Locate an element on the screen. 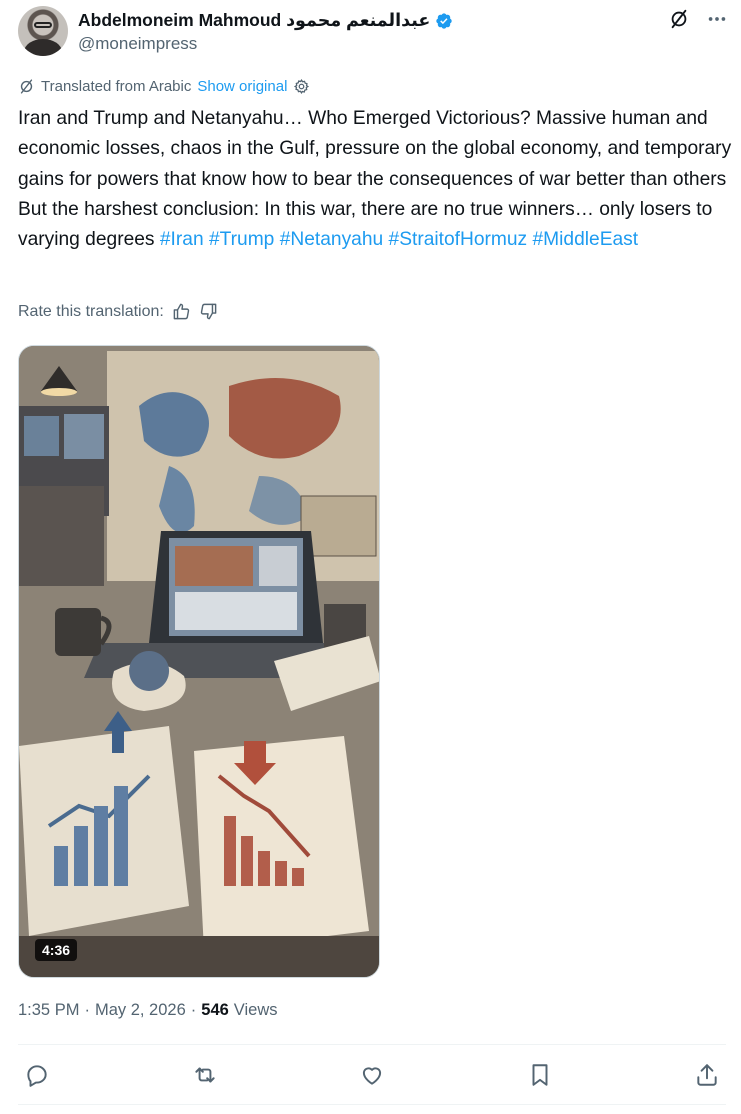 This screenshot has height=1114, width=741. top-actions is located at coordinates (698, 19).